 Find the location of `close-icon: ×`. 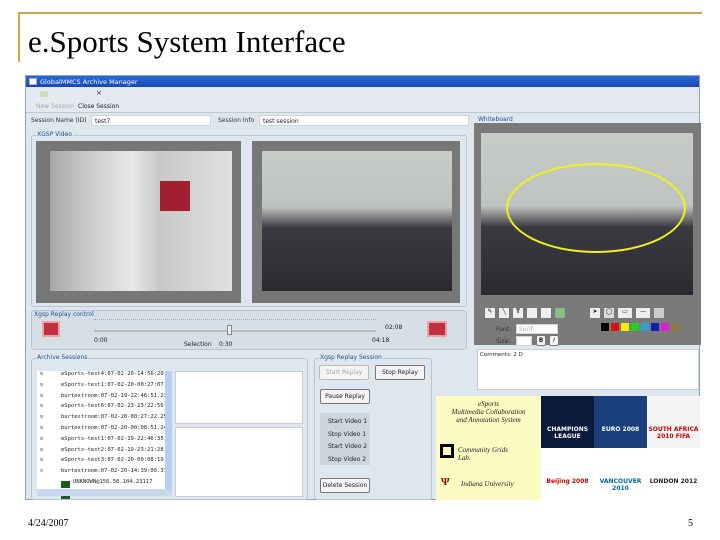

close-icon: × is located at coordinates (99, 93).